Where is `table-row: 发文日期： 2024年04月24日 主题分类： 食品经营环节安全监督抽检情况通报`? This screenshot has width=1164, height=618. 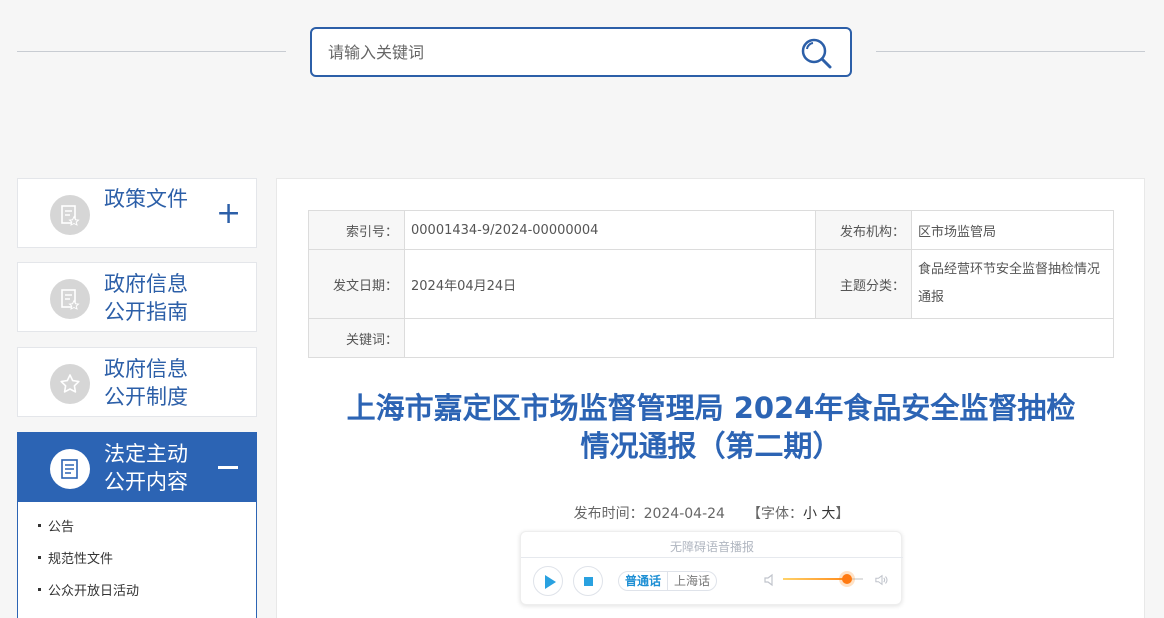
table-row: 发文日期： 2024年04月24日 主题分类： 食品经营环节安全监督抽检情况通报 is located at coordinates (711, 284).